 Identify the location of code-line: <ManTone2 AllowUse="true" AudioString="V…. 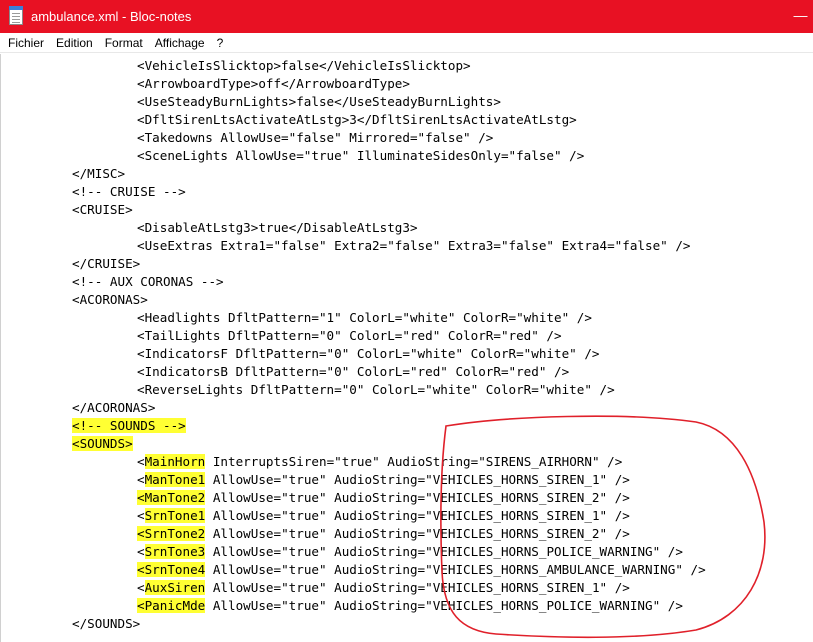
(383, 498).